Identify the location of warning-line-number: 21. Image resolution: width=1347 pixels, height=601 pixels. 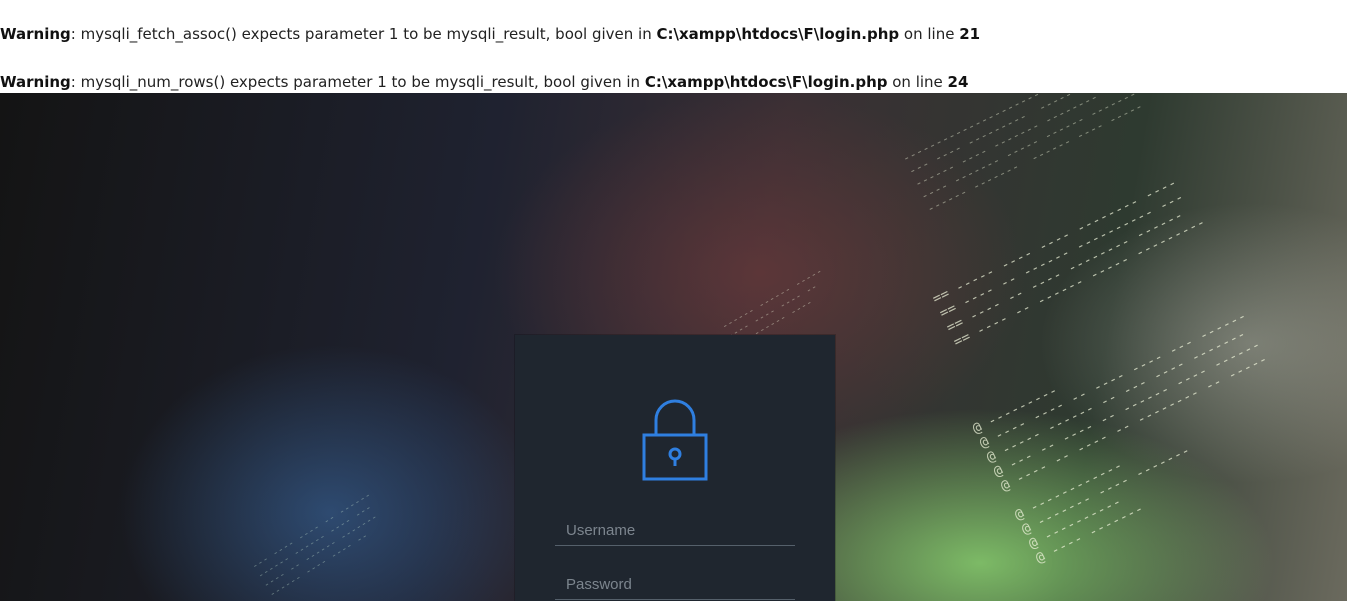
(970, 34).